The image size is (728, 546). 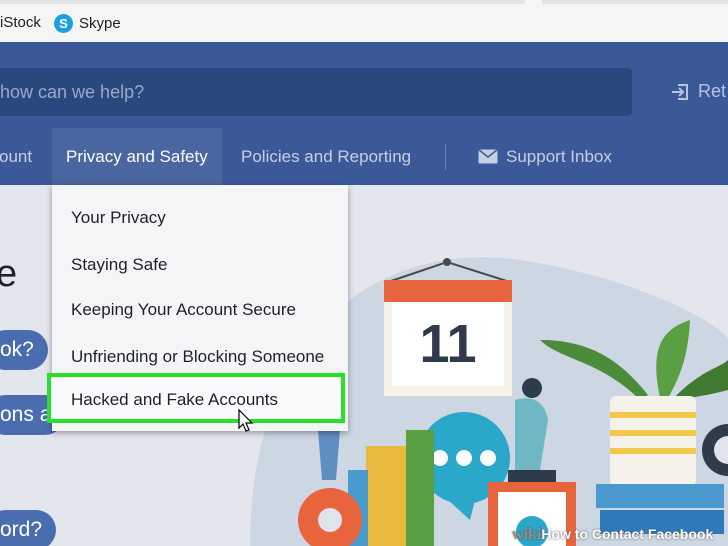 I want to click on nav-divider, so click(x=445, y=157).